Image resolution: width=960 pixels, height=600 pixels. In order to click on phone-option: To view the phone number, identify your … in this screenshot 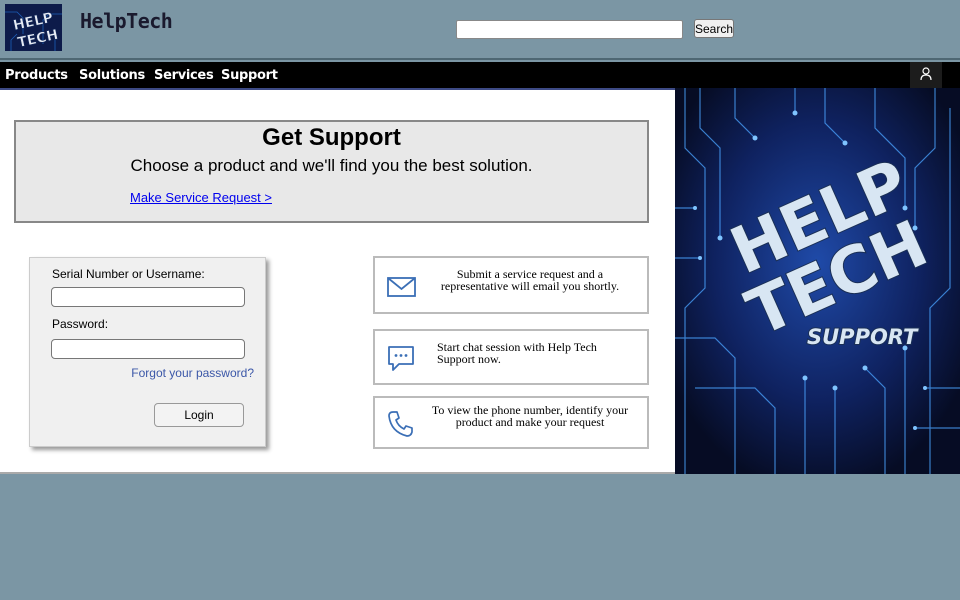, I will do `click(511, 422)`.